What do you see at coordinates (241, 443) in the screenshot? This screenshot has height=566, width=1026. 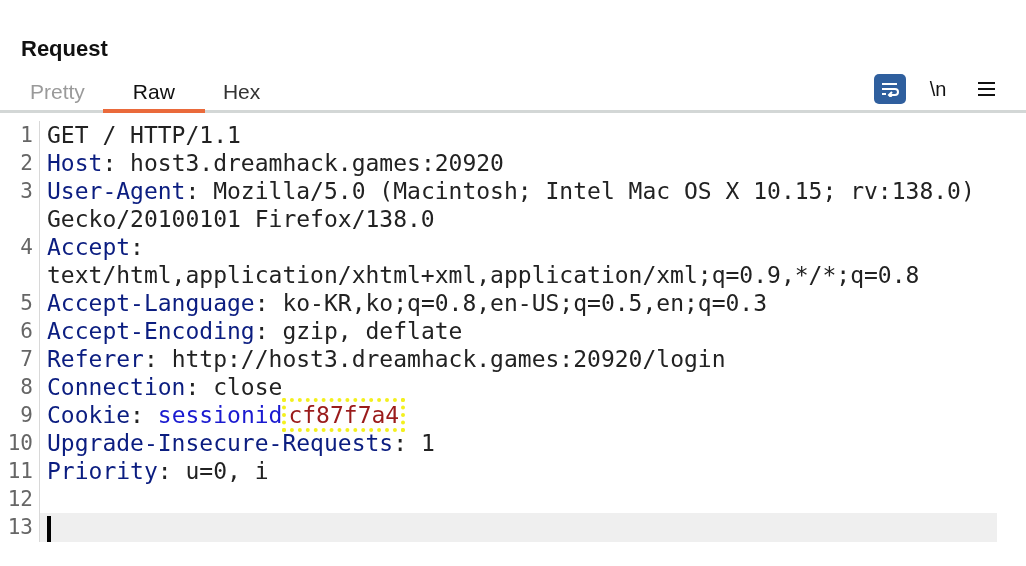 I see `code-line: Upgrade-Insecure-Requests: 1` at bounding box center [241, 443].